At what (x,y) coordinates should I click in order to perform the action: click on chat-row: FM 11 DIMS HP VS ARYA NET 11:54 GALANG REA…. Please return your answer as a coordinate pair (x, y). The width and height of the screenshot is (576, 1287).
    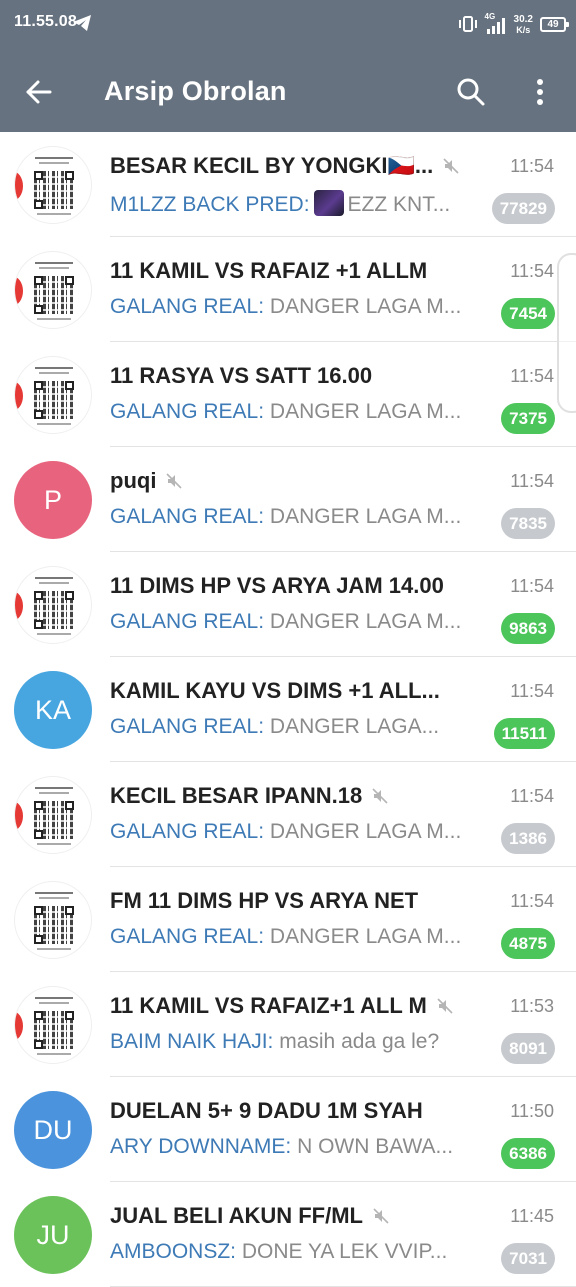
    Looking at the image, I should click on (288, 919).